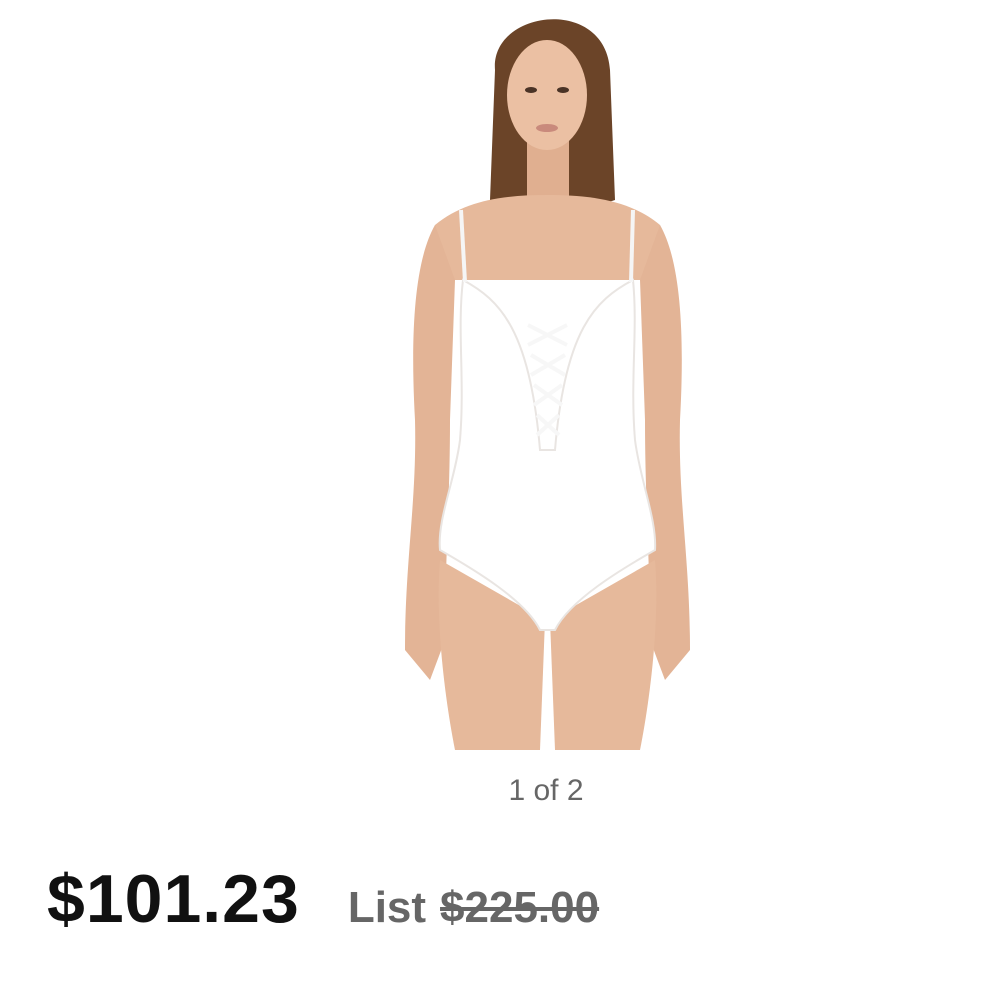 This screenshot has height=1000, width=1000. I want to click on price-row: $101.23 List $225.00, so click(323, 899).